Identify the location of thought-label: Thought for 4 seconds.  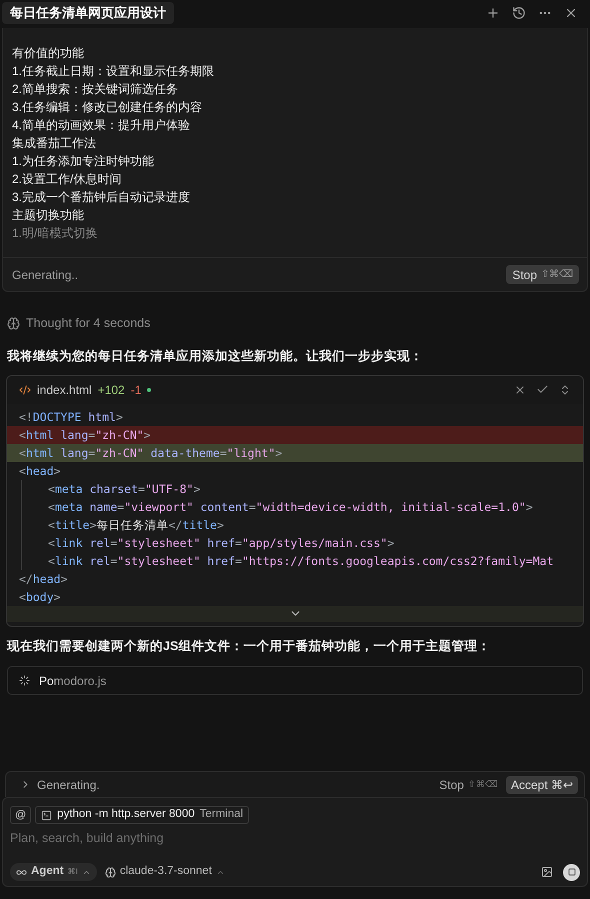
(88, 323).